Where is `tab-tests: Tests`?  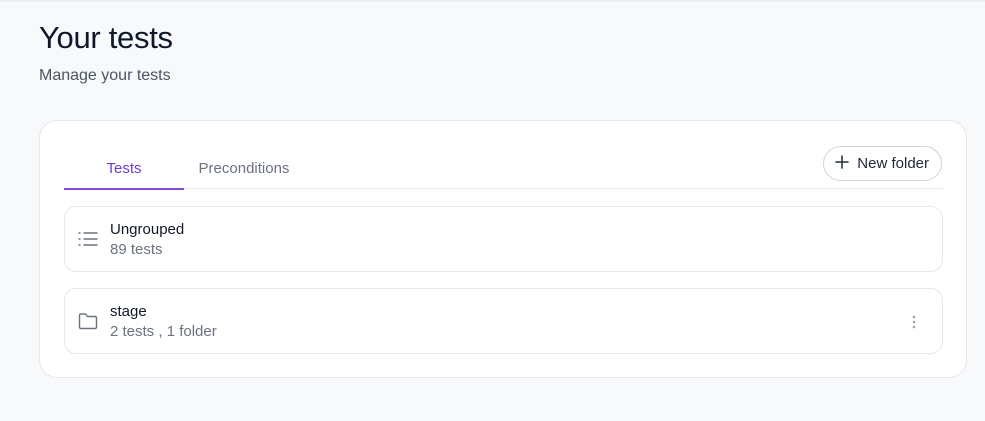
tab-tests: Tests is located at coordinates (124, 169).